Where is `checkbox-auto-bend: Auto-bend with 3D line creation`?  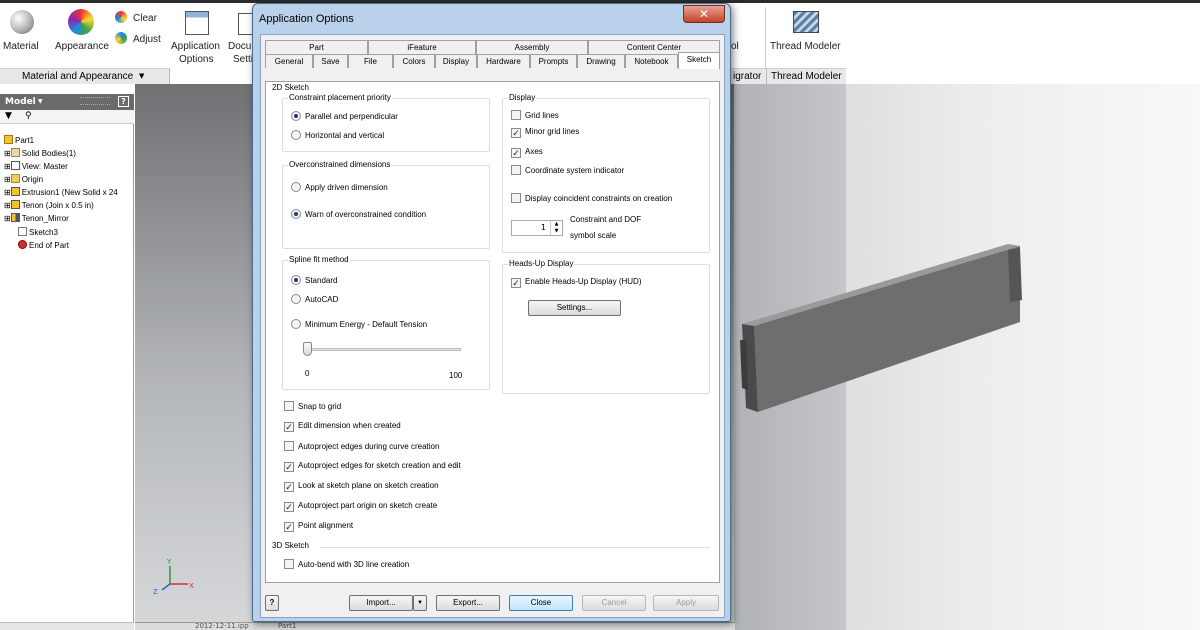 checkbox-auto-bend: Auto-bend with 3D line creation is located at coordinates (346, 564).